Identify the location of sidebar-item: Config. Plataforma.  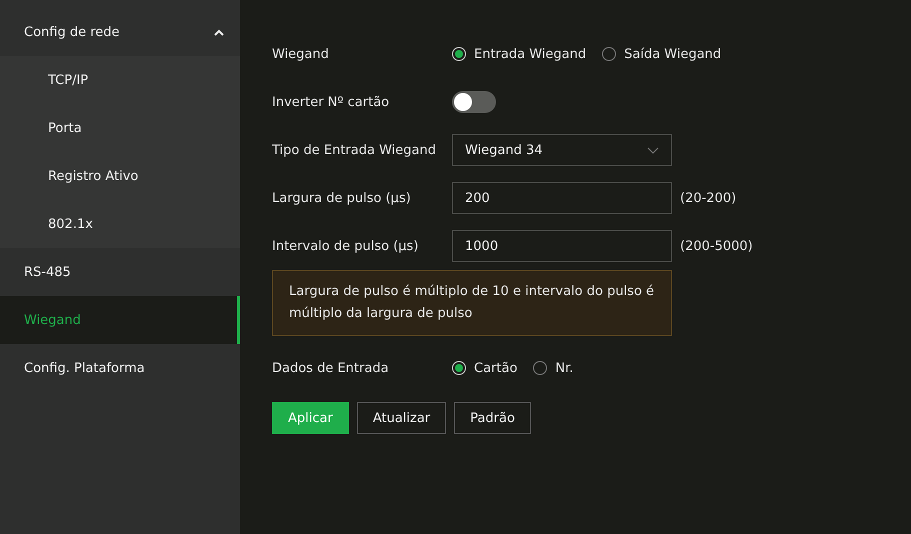
(120, 368).